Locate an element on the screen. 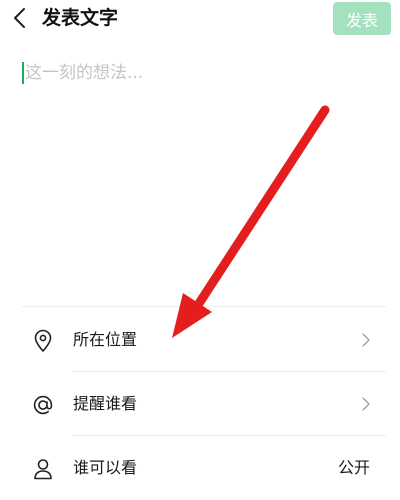  back-button is located at coordinates (20, 18).